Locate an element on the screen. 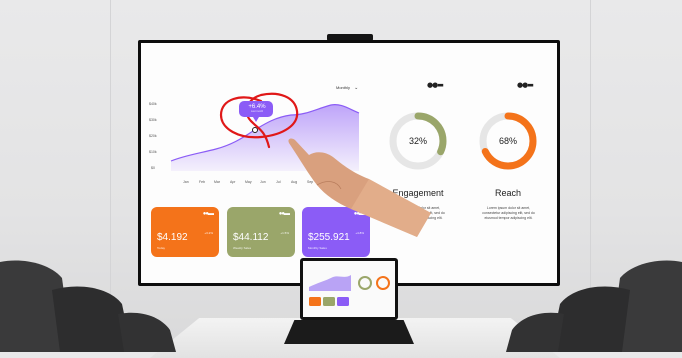 The image size is (682, 358). chair-left is located at coordinates (88, 306).